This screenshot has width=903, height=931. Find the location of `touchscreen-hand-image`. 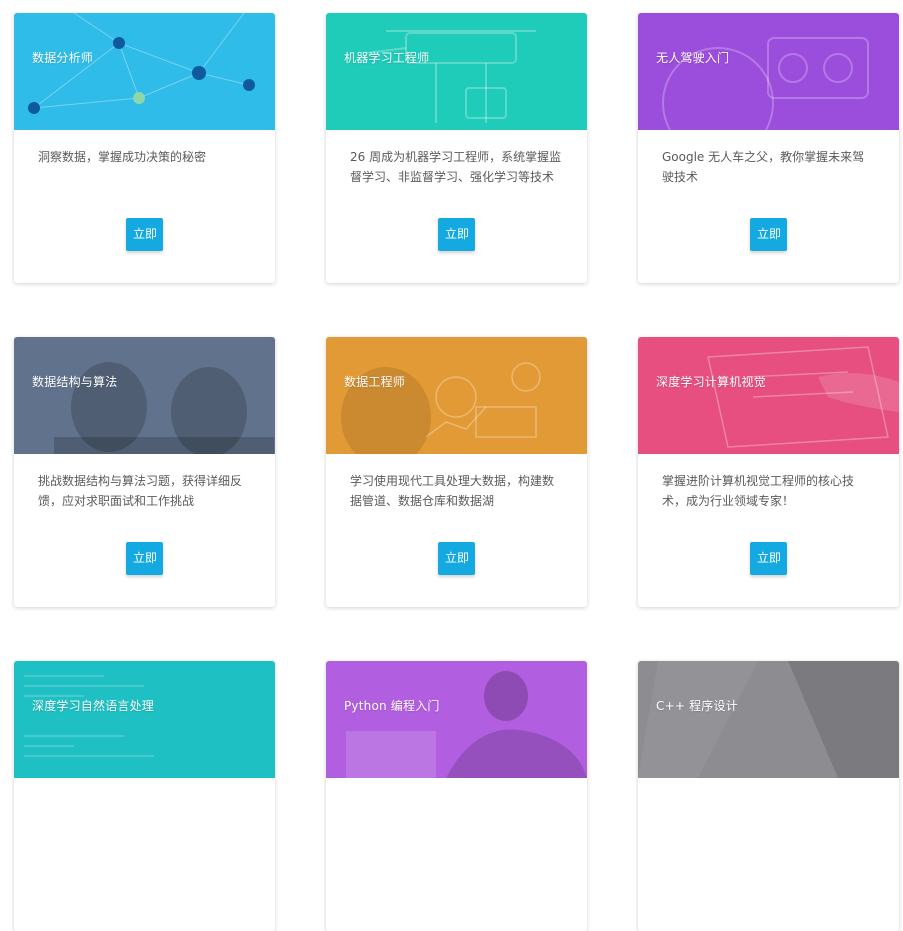

touchscreen-hand-image is located at coordinates (803, 397).